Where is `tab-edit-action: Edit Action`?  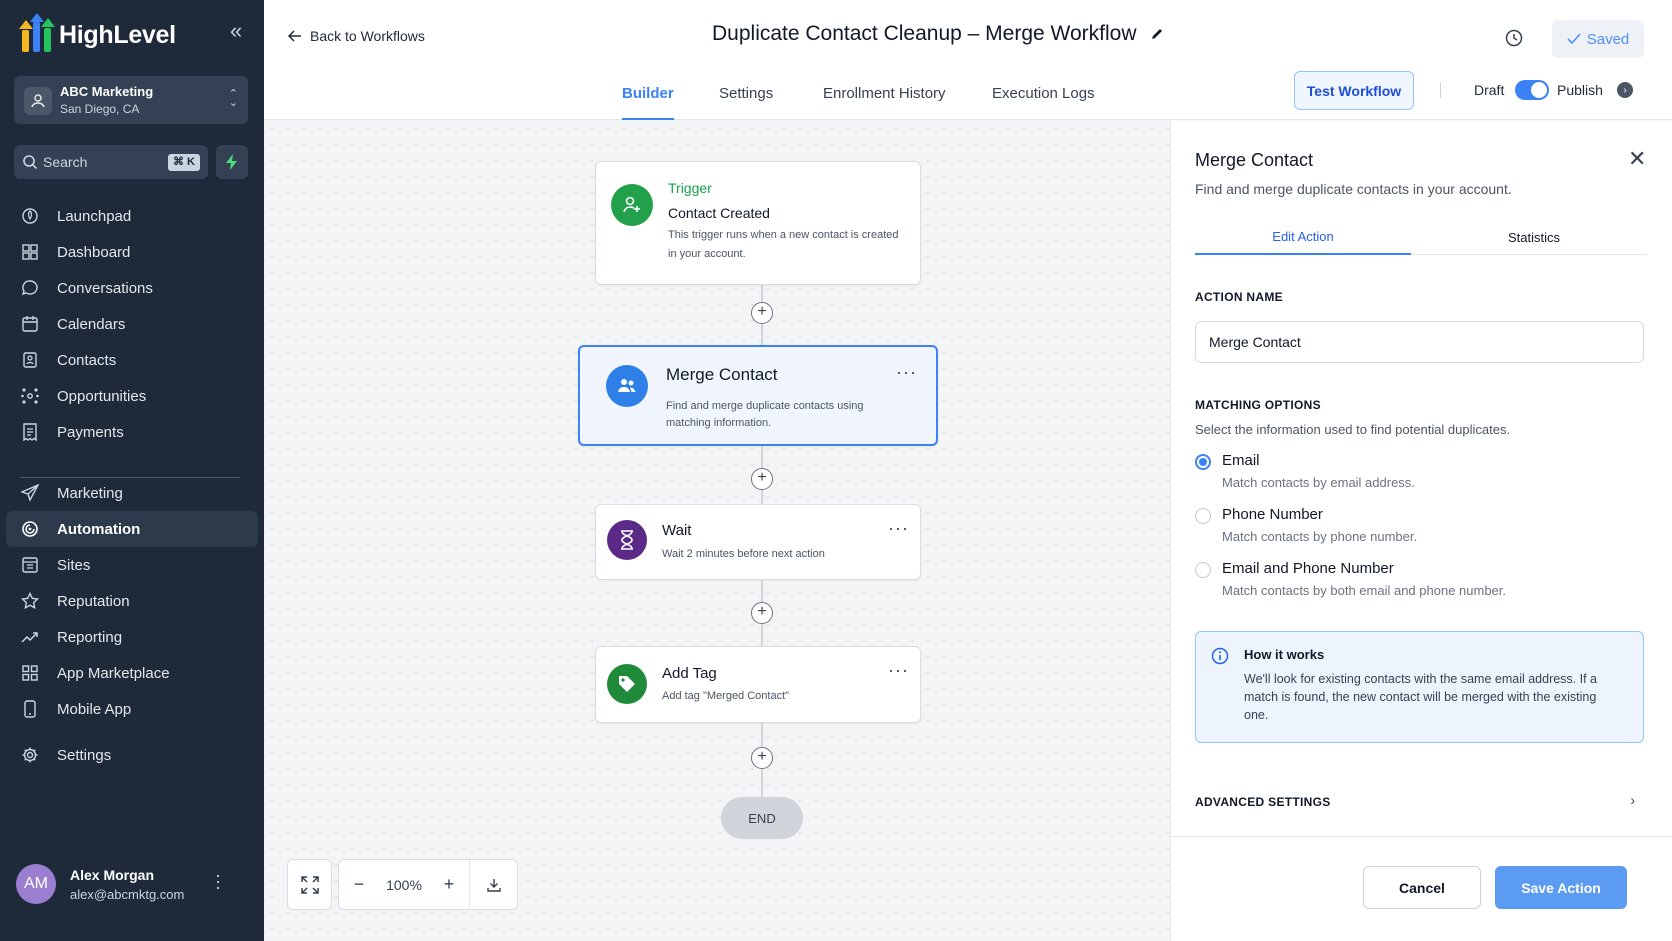
tab-edit-action: Edit Action is located at coordinates (1303, 237).